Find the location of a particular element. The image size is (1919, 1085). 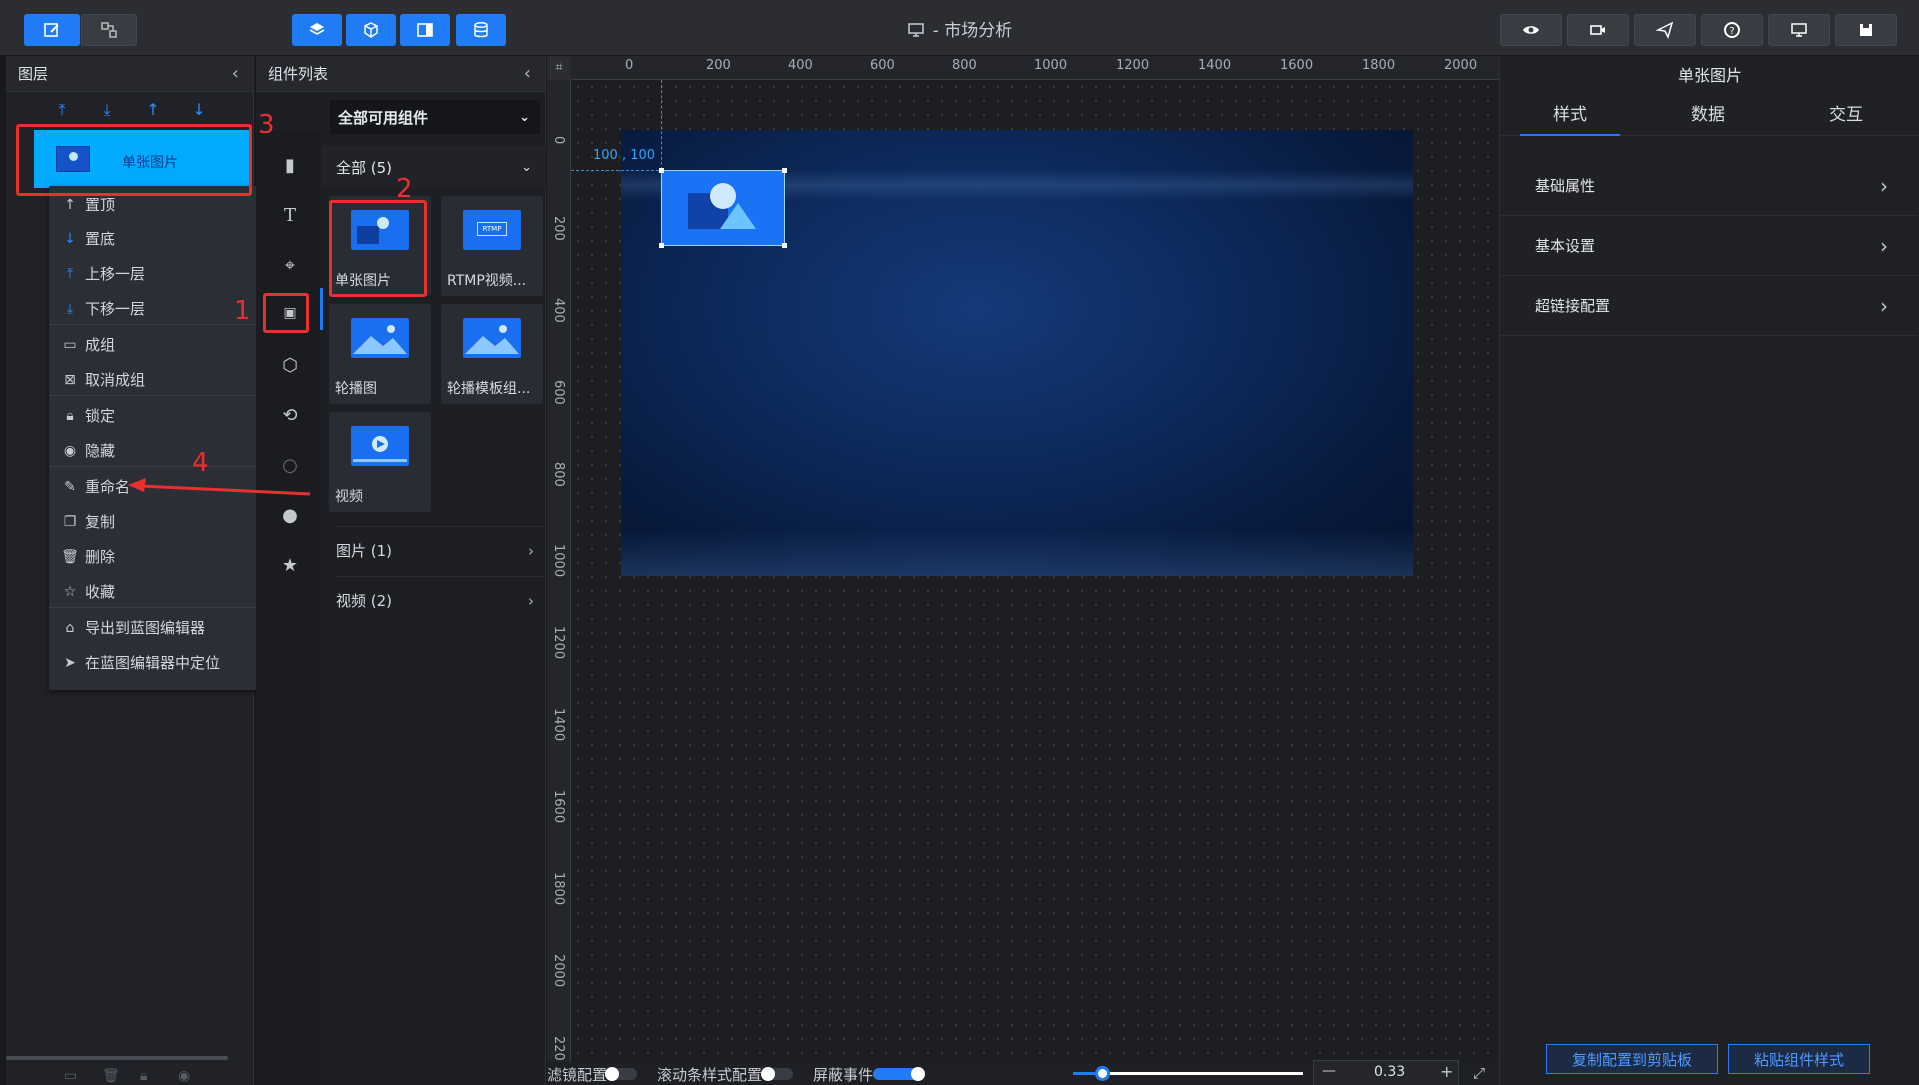

chevron-down-icon: ⌄ is located at coordinates (526, 167).